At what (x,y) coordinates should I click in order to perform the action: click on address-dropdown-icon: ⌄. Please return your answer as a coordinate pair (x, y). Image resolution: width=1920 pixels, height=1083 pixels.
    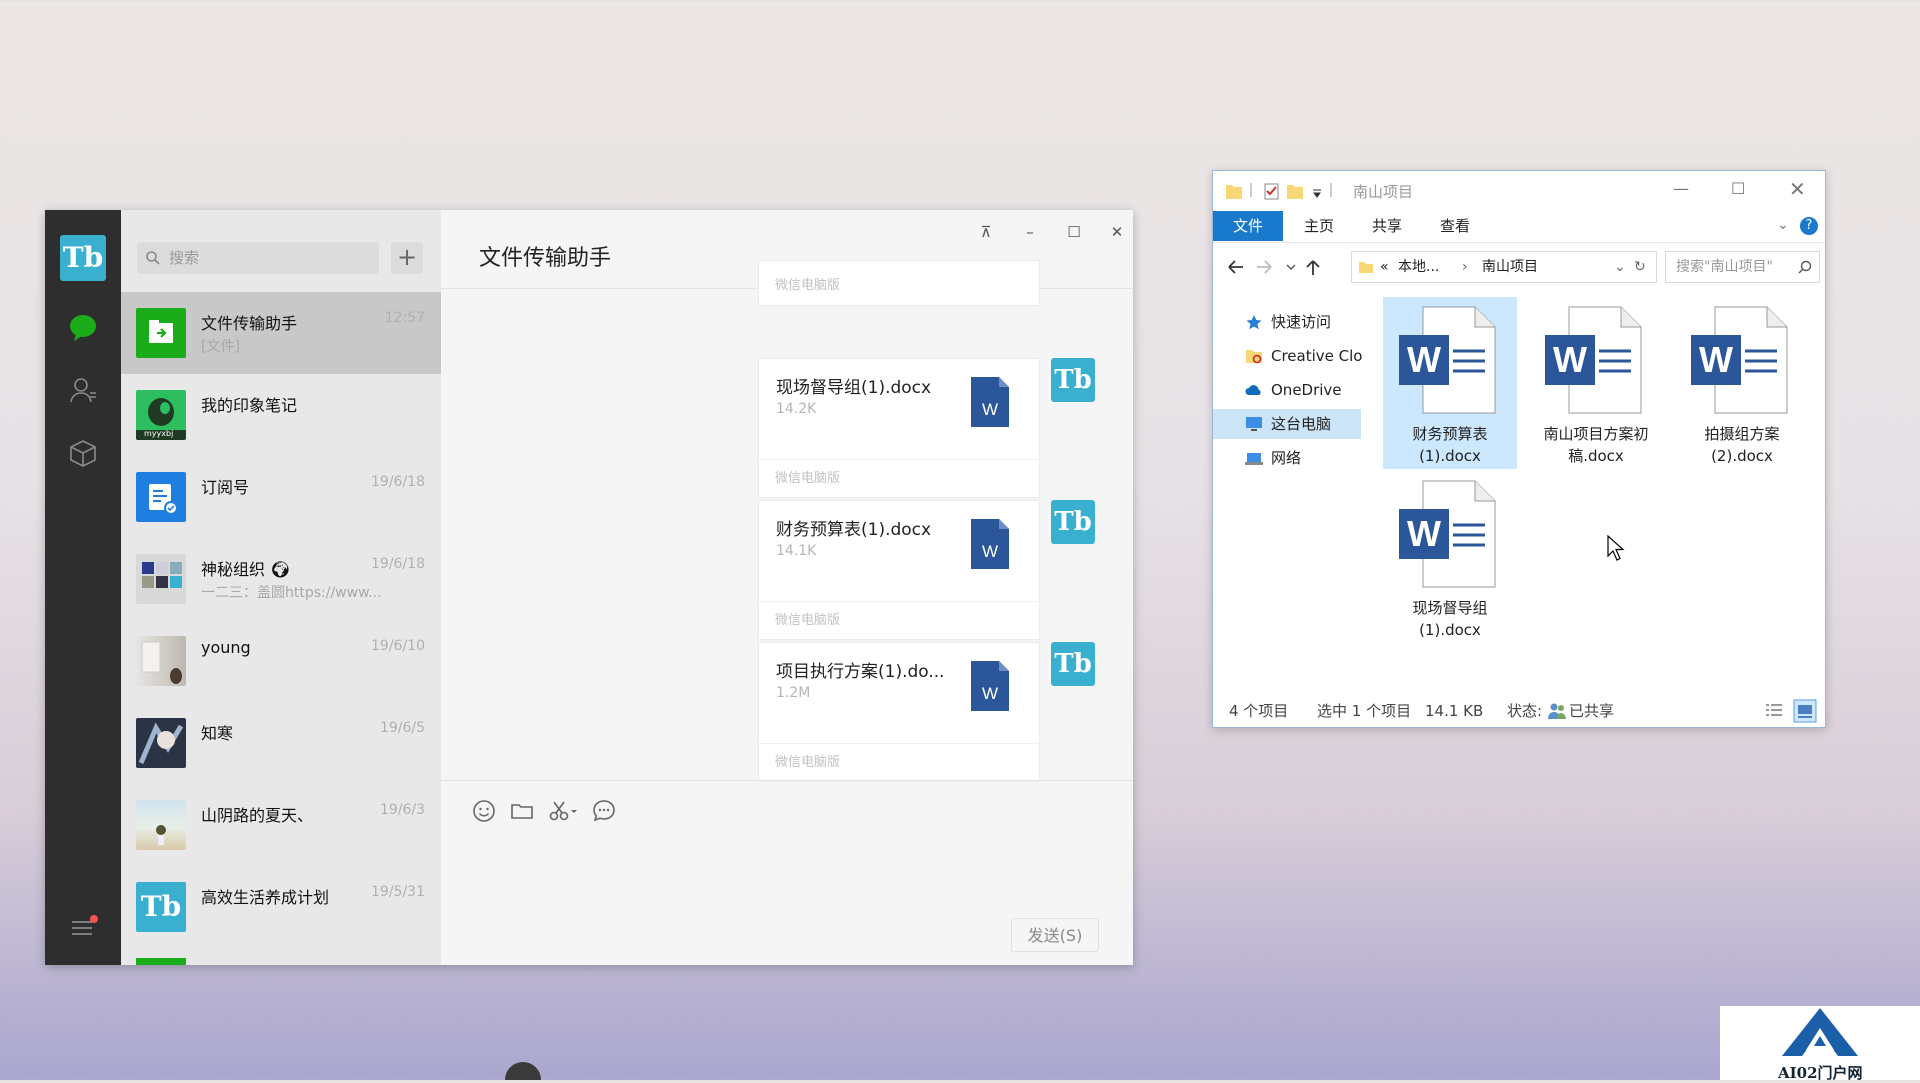
    Looking at the image, I should click on (1620, 267).